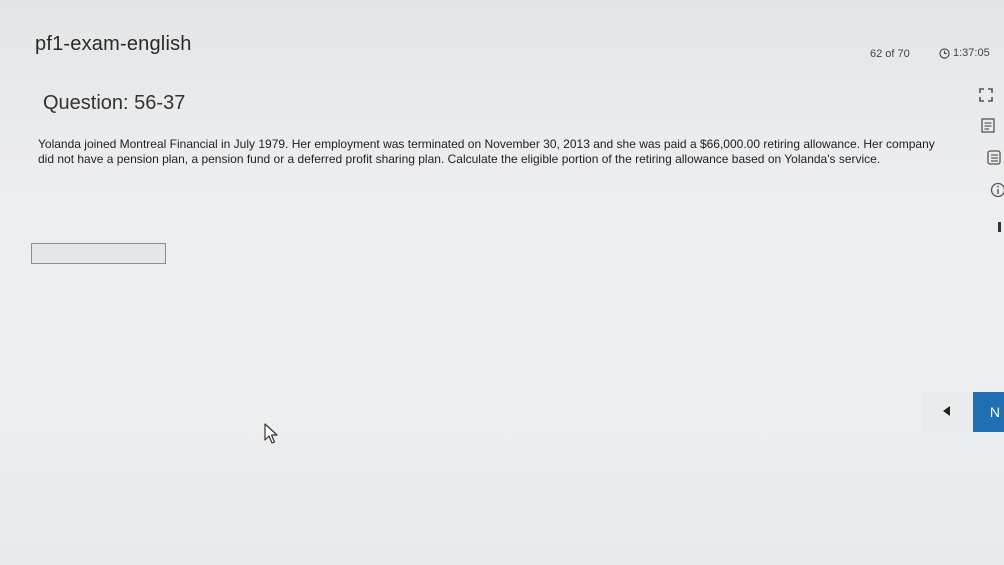  Describe the element at coordinates (999, 227) in the screenshot. I see `sidebar-marker` at that location.